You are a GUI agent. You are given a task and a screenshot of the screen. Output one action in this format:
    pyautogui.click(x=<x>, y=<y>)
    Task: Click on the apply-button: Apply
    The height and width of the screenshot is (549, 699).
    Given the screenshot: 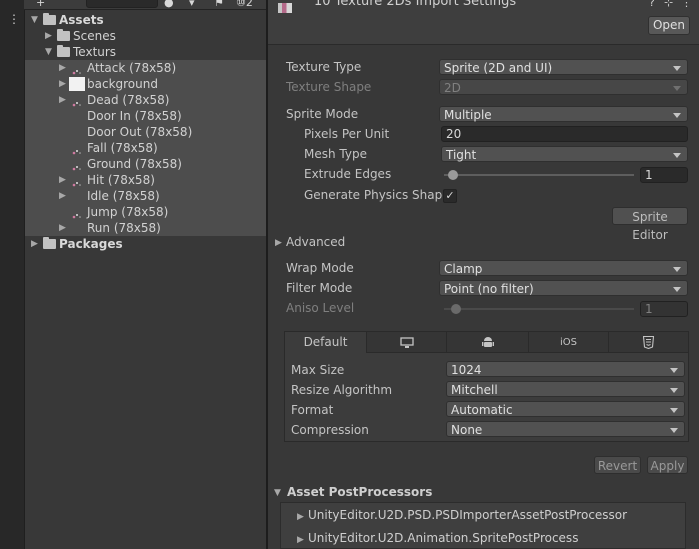 What is the action you would take?
    pyautogui.click(x=667, y=465)
    